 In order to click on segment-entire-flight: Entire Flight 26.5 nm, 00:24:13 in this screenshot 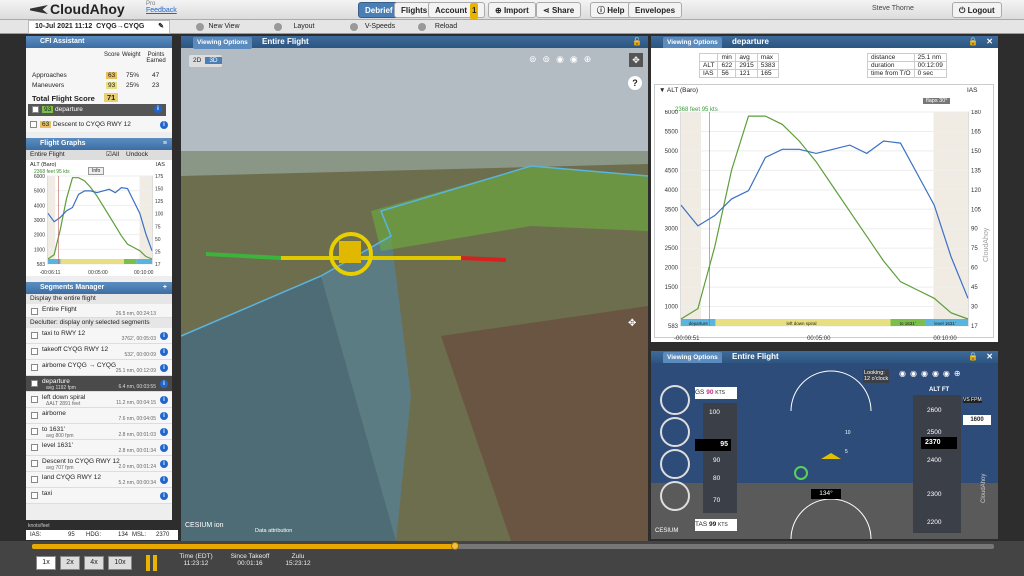, I will do `click(99, 311)`.